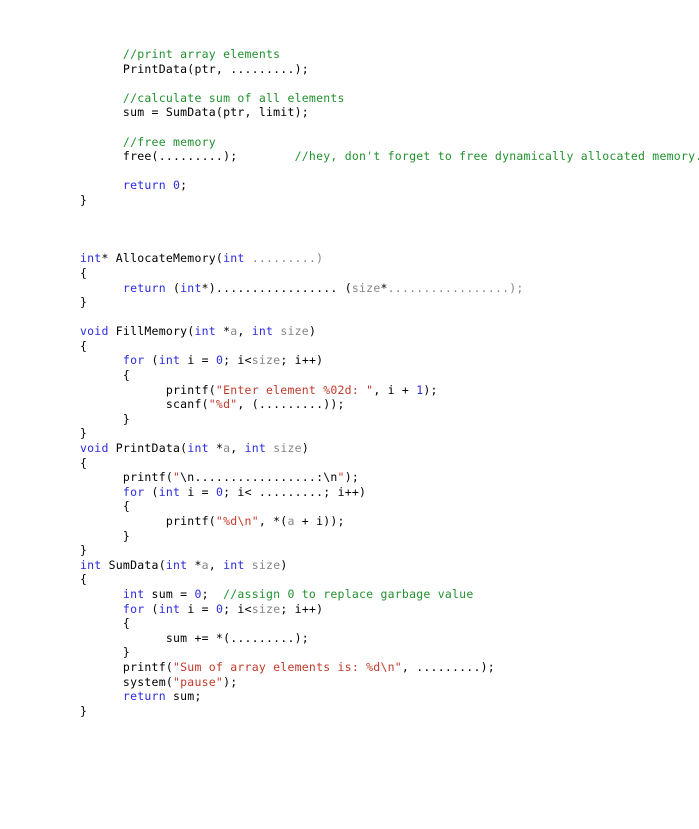  What do you see at coordinates (389, 521) in the screenshot?
I see `code-line: printf("%d\n", *(a + i));` at bounding box center [389, 521].